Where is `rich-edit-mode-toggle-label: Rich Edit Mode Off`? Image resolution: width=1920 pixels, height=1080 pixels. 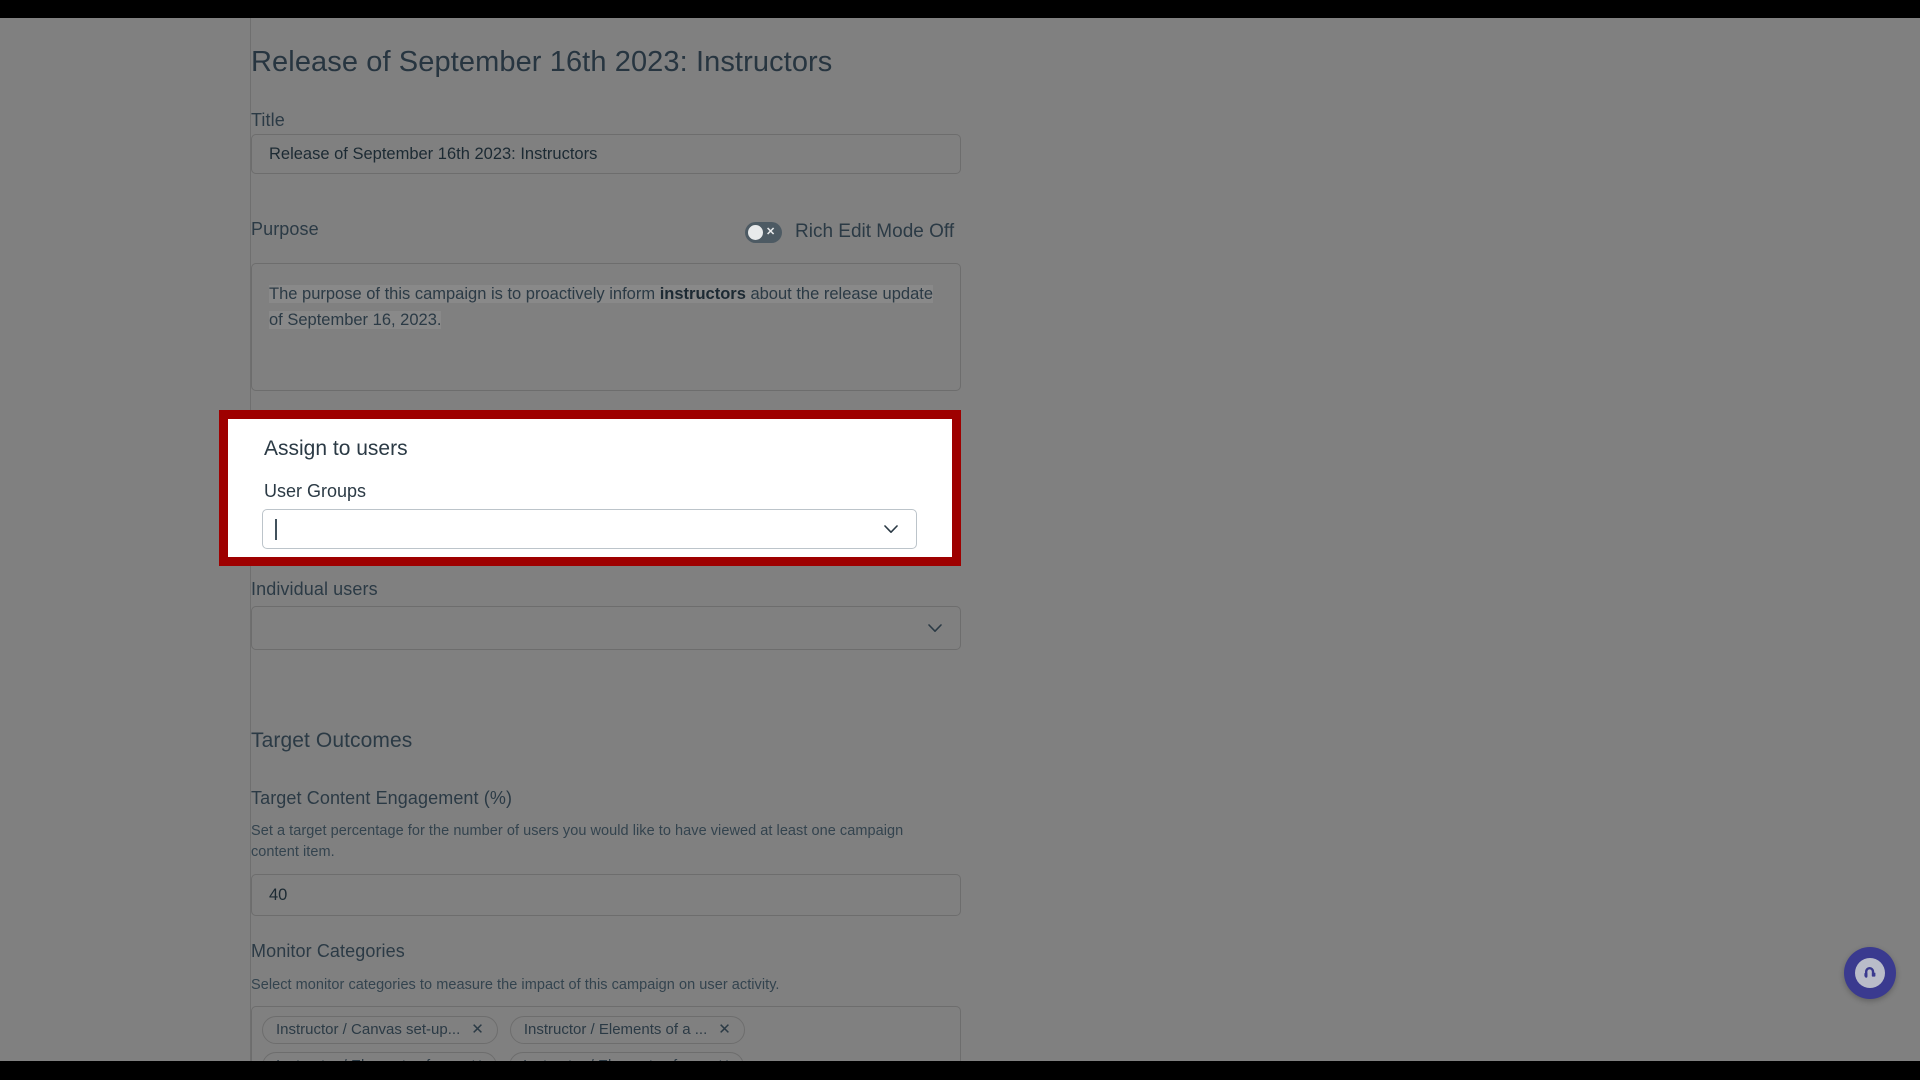 rich-edit-mode-toggle-label: Rich Edit Mode Off is located at coordinates (875, 231).